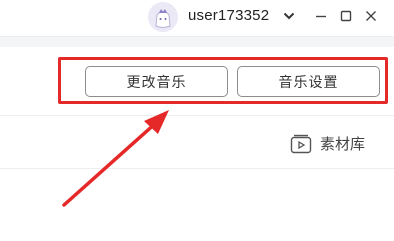 This screenshot has width=394, height=241. What do you see at coordinates (115, 158) in the screenshot?
I see `red-arrow-annotation` at bounding box center [115, 158].